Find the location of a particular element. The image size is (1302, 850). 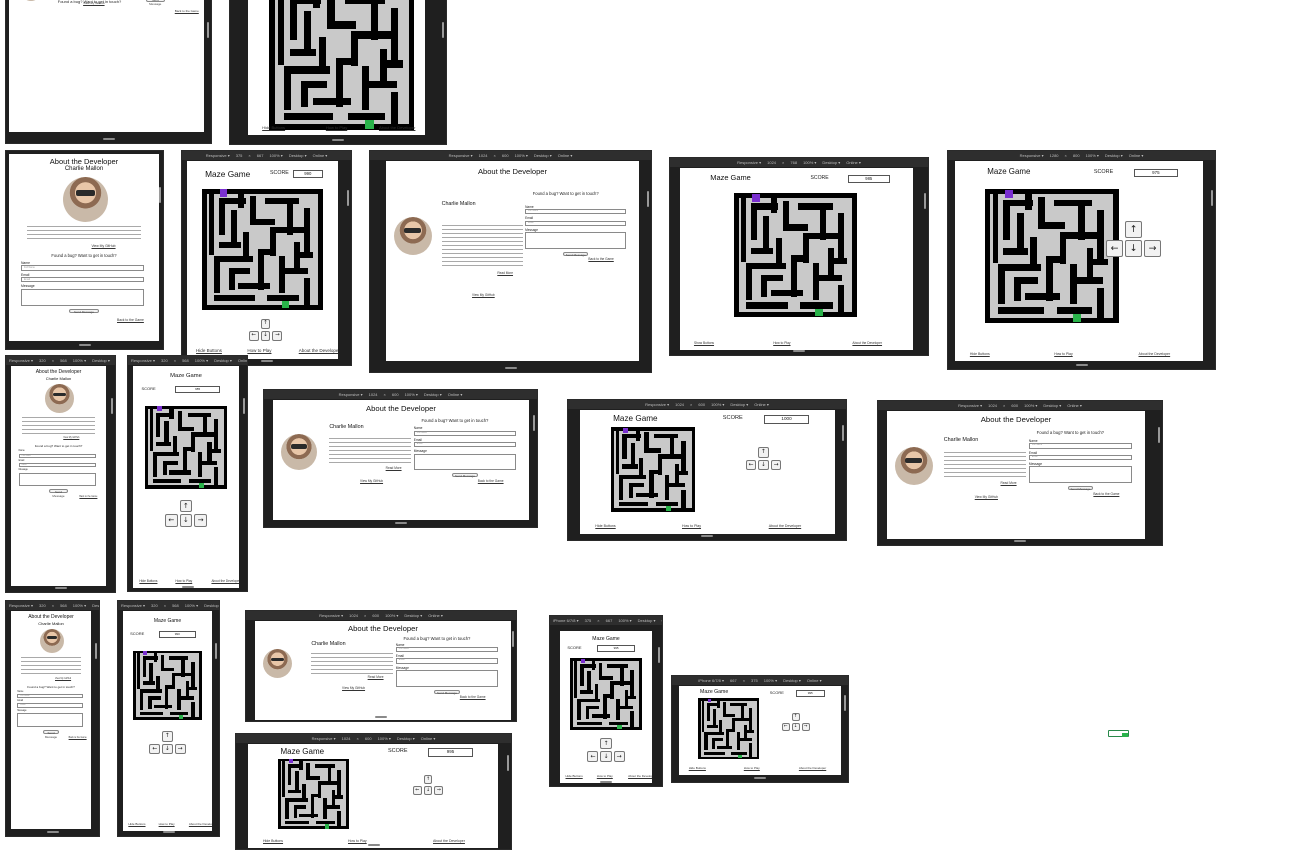

width-field: 1280 is located at coordinates (1054, 155).